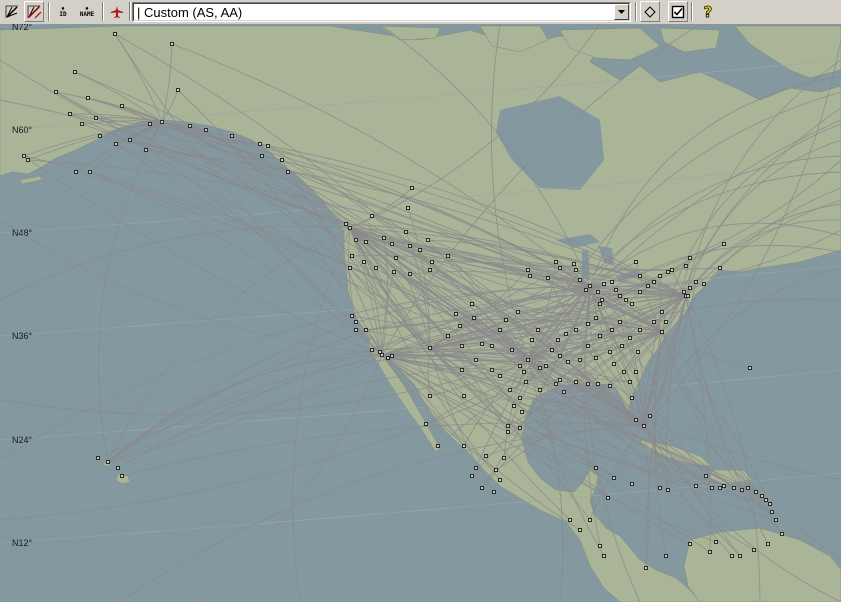 The image size is (841, 602). Describe the element at coordinates (650, 11) in the screenshot. I see `diamond-tool` at that location.